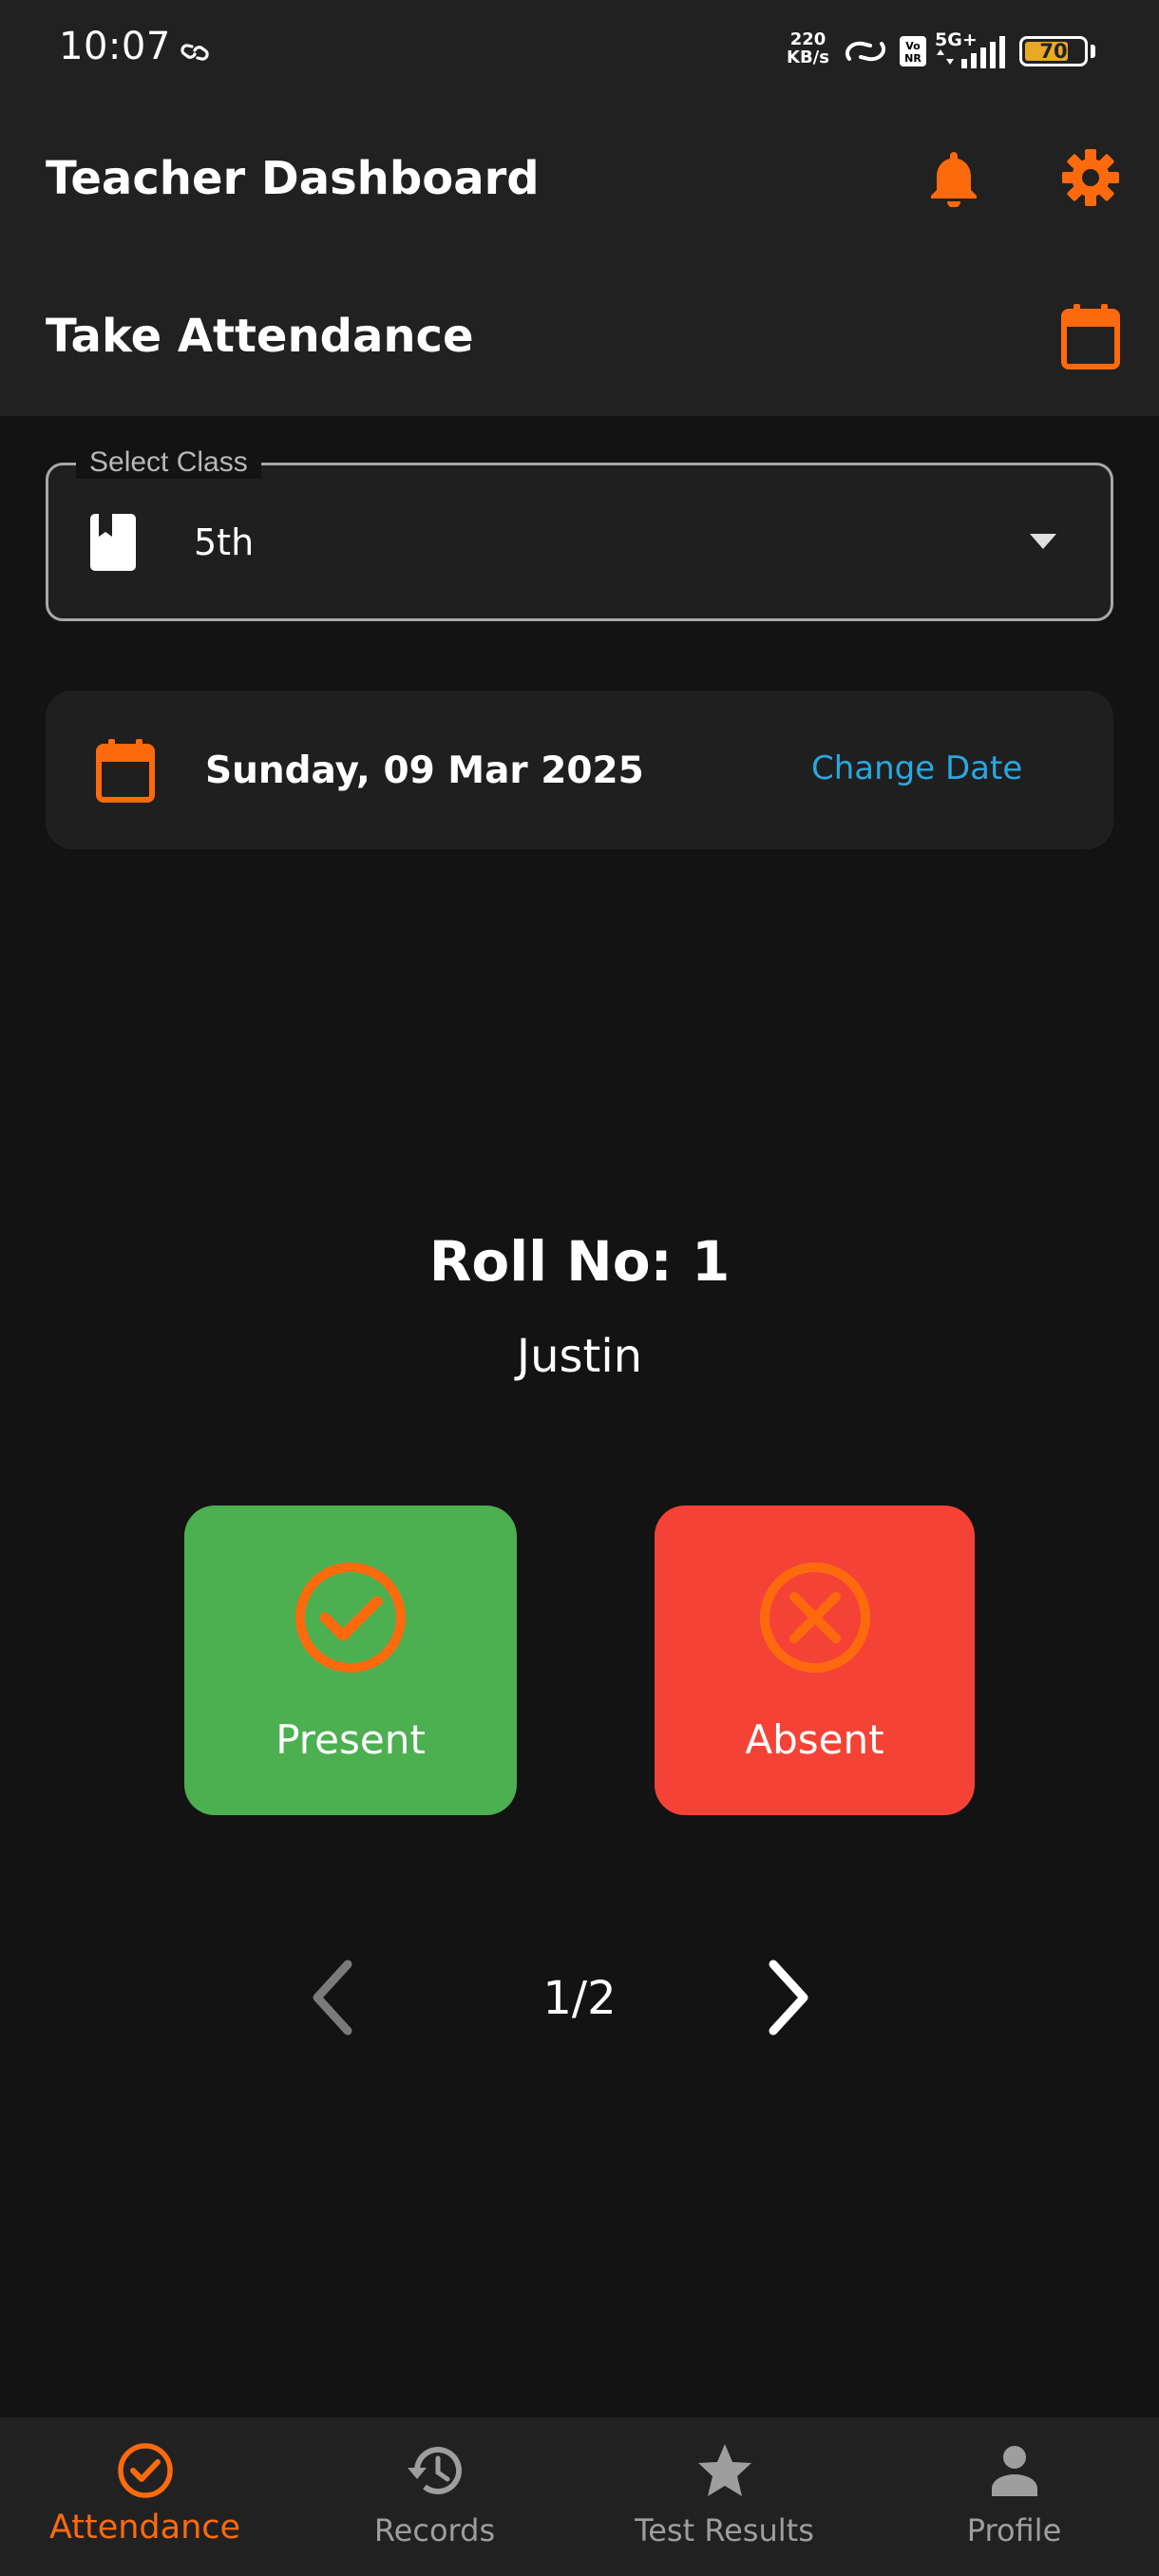 This screenshot has width=1159, height=2576. Describe the element at coordinates (194, 52) in the screenshot. I see `link-icon` at that location.